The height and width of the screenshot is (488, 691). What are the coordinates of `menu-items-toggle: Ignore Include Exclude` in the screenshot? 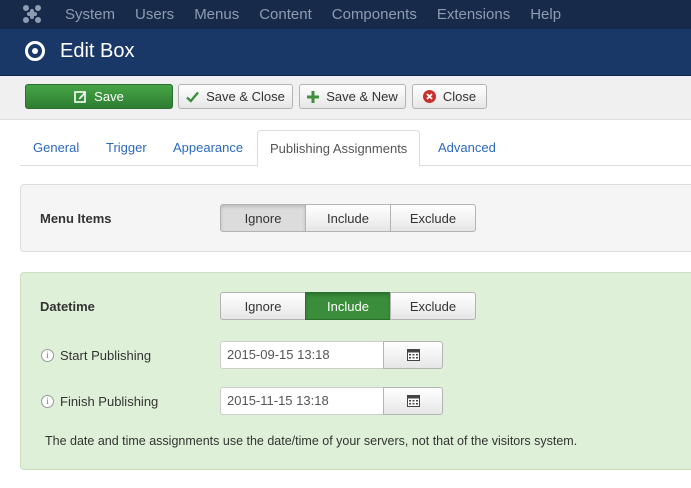 It's located at (348, 218).